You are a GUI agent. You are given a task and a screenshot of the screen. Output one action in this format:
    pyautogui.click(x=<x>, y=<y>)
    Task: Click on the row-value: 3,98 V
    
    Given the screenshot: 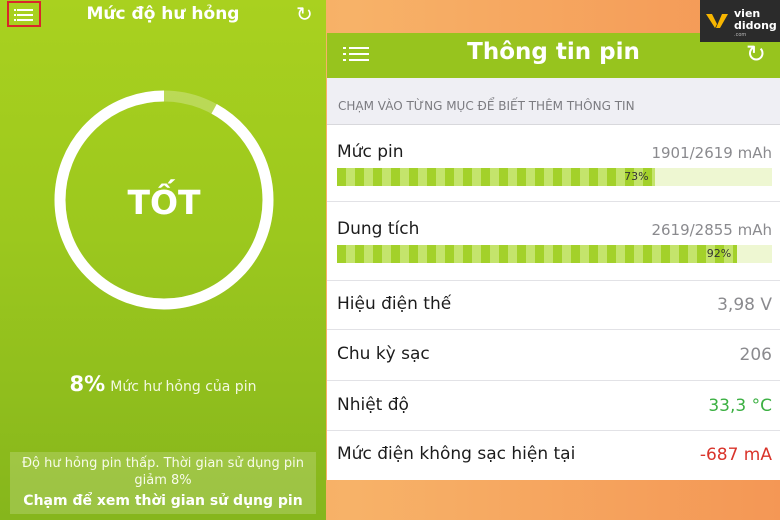 What is the action you would take?
    pyautogui.click(x=744, y=305)
    